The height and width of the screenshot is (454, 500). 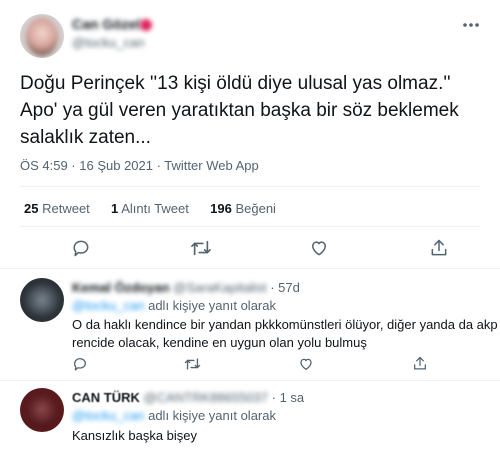 I want to click on like-label: Beğeni, so click(x=255, y=208).